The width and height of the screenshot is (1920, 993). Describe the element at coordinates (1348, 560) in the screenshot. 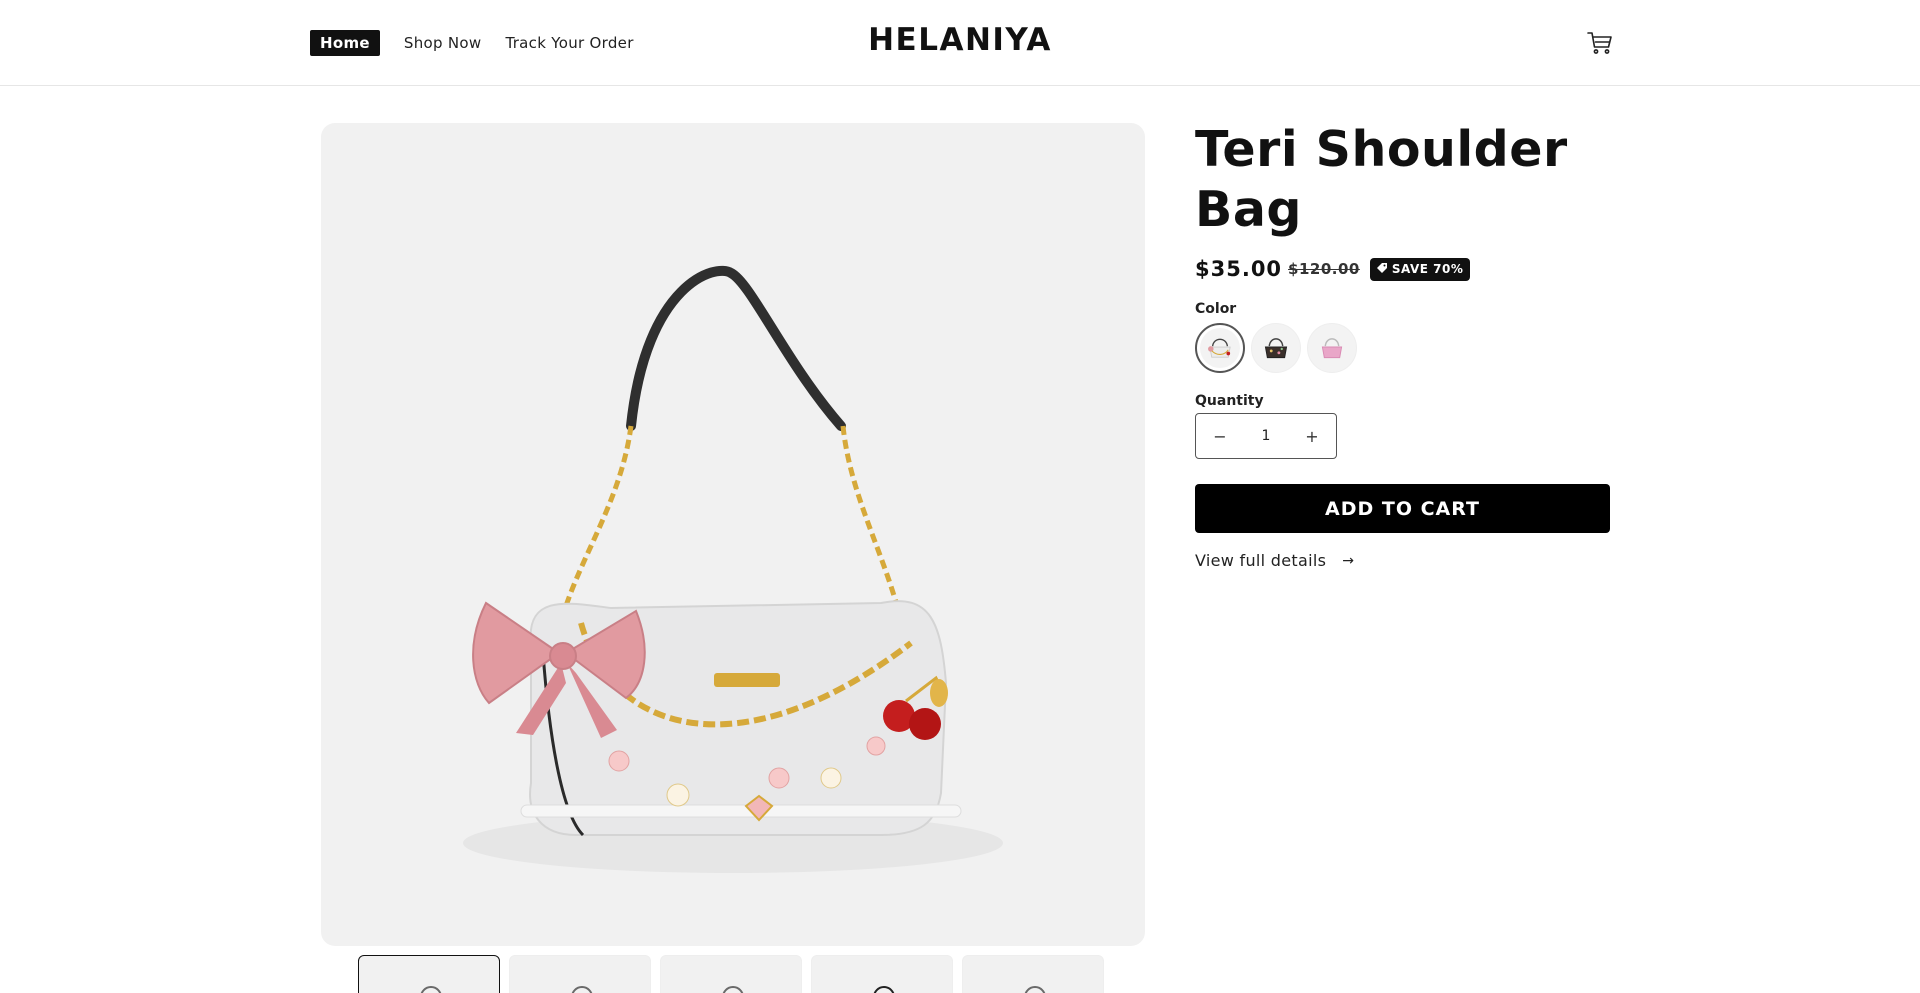

I see `arrow-right-icon: →` at that location.